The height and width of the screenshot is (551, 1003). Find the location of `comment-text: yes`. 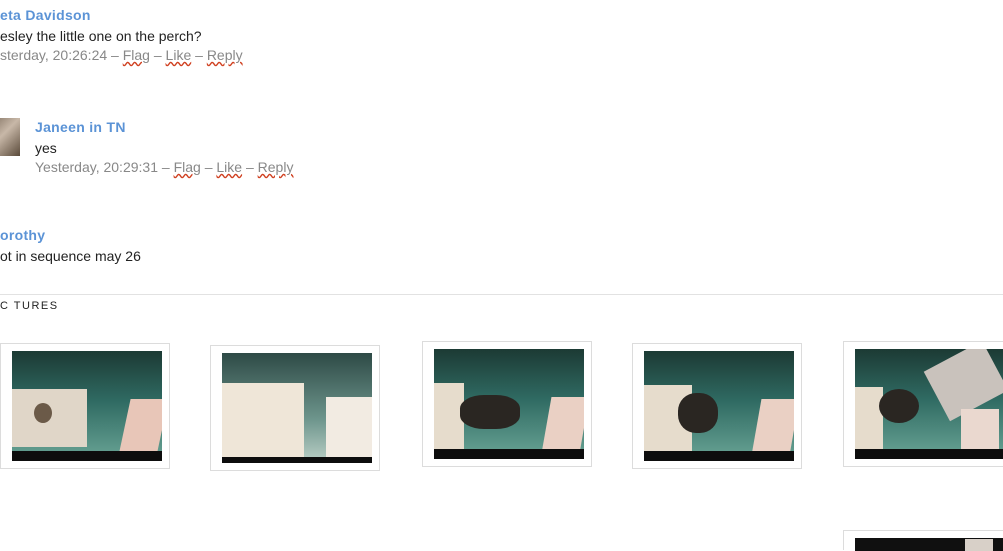

comment-text: yes is located at coordinates (46, 148).